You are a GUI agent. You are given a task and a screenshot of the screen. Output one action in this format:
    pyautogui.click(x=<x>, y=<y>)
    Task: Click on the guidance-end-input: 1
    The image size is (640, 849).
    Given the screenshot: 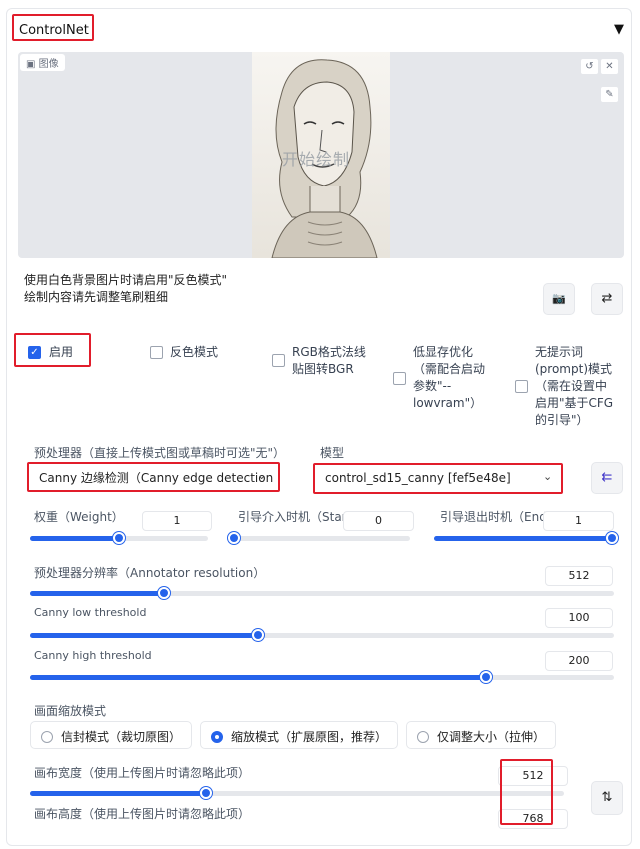 What is the action you would take?
    pyautogui.click(x=578, y=521)
    